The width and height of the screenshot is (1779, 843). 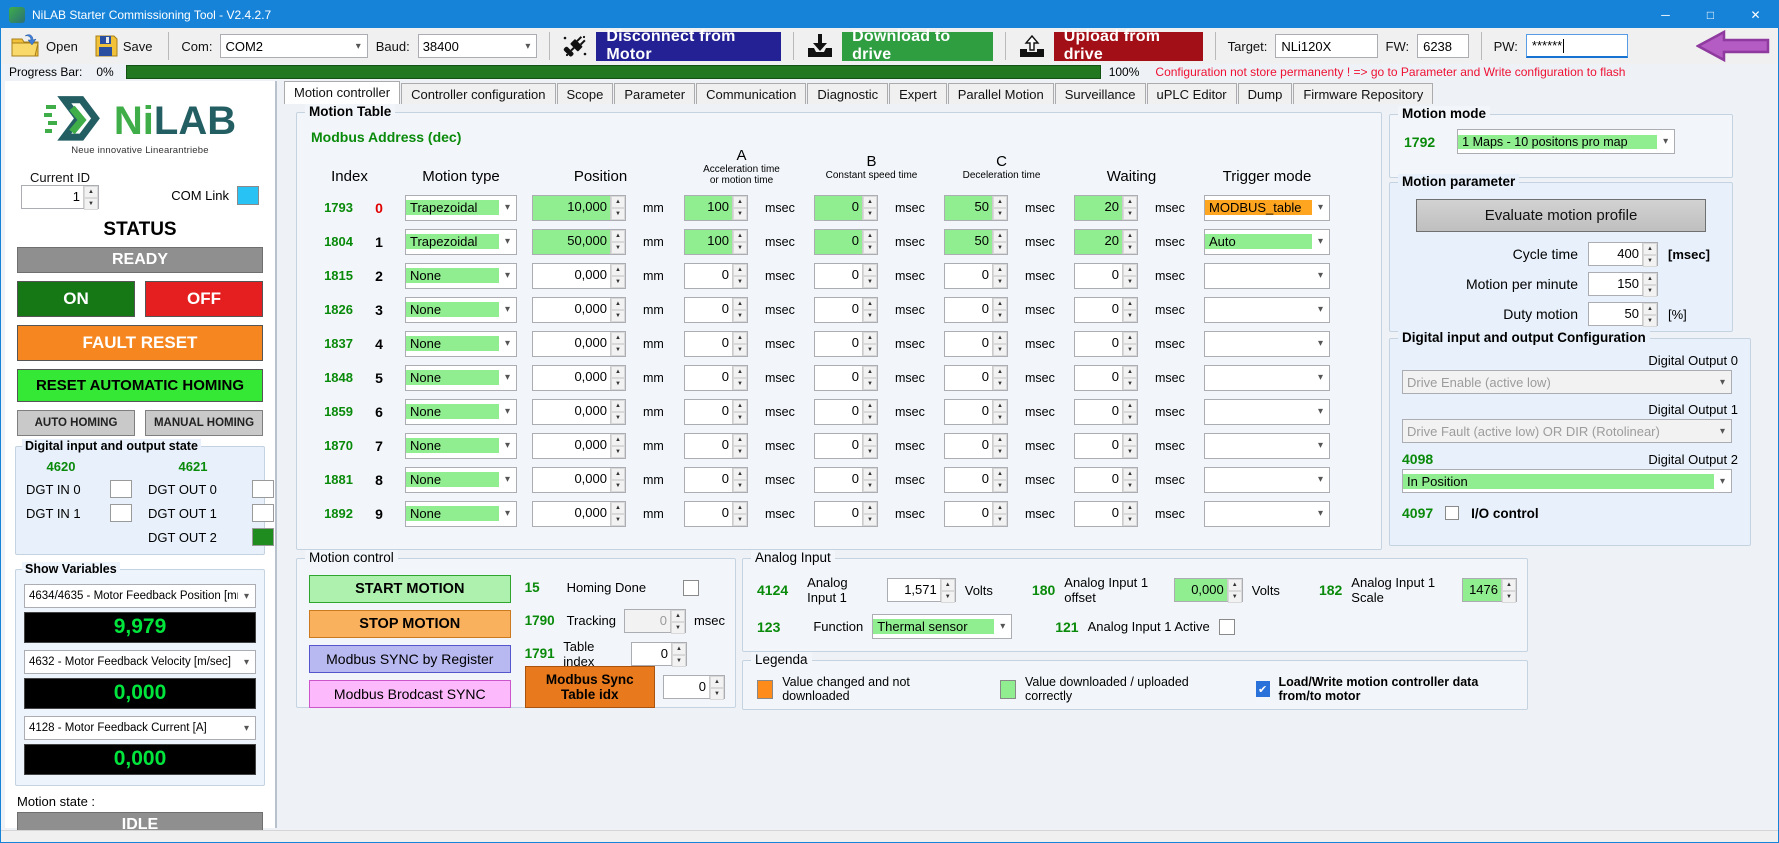 What do you see at coordinates (1208, 590) in the screenshot?
I see `offset-spinner: 0,000 ▲ ▼` at bounding box center [1208, 590].